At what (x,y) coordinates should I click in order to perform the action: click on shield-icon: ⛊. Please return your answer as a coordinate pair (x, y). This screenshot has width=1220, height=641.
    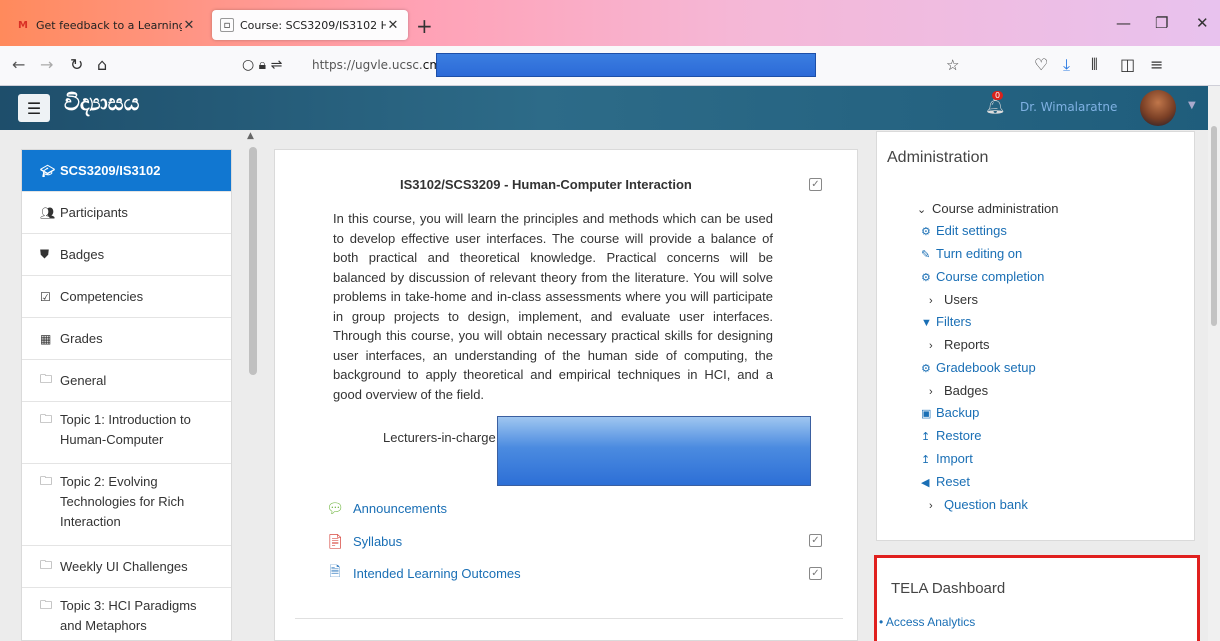
    Looking at the image, I should click on (45, 254).